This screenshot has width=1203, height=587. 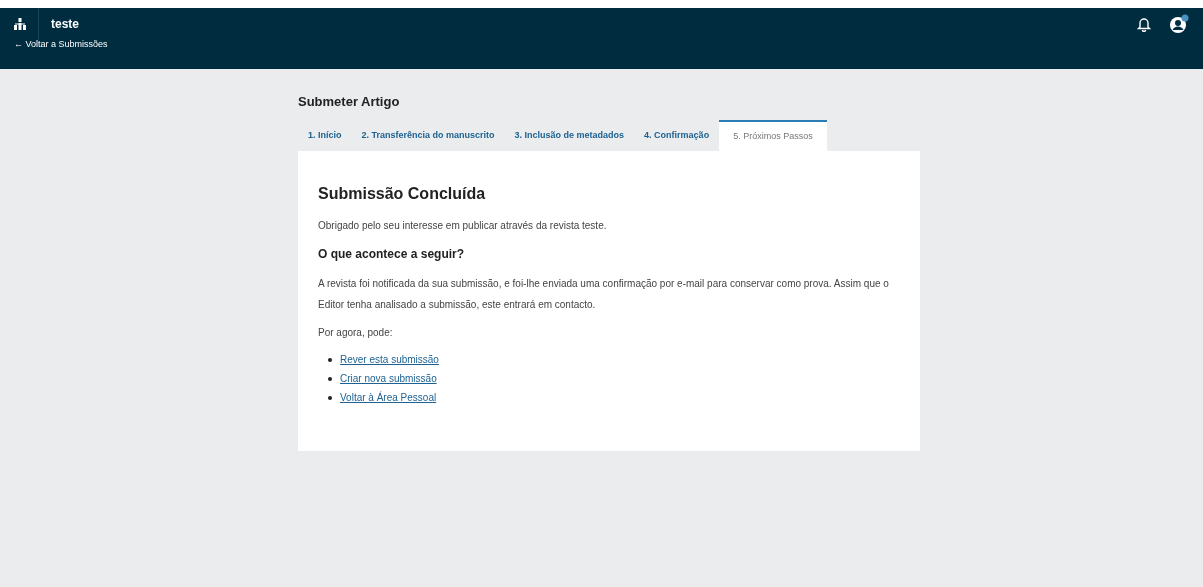 What do you see at coordinates (388, 378) in the screenshot?
I see `action-link: Criar nova submissão` at bounding box center [388, 378].